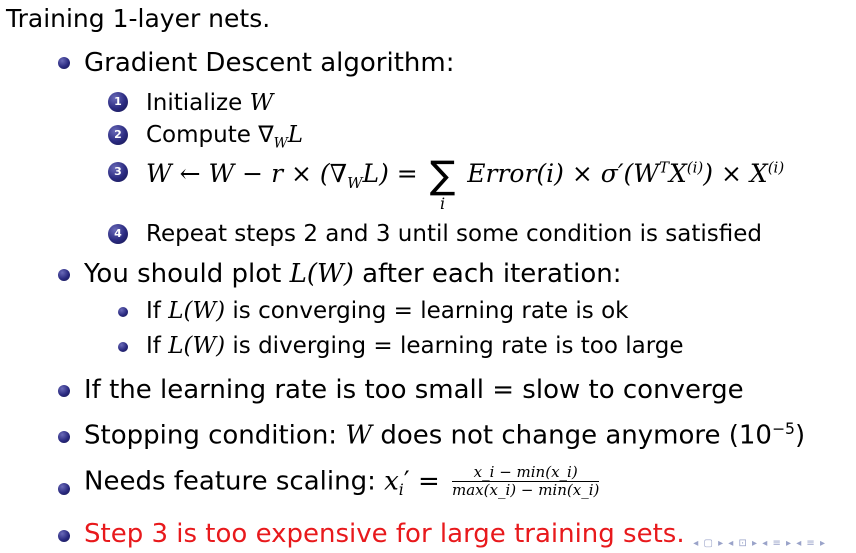  What do you see at coordinates (776, 167) in the screenshot?
I see `step-3-rhs-tail-sup: (i)` at bounding box center [776, 167].